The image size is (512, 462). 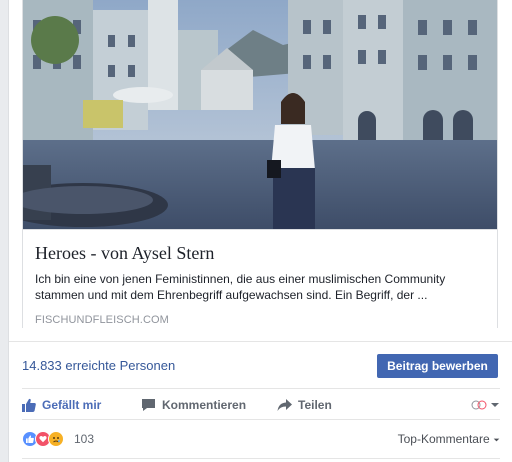 What do you see at coordinates (43, 439) in the screenshot?
I see `reaction-icons` at bounding box center [43, 439].